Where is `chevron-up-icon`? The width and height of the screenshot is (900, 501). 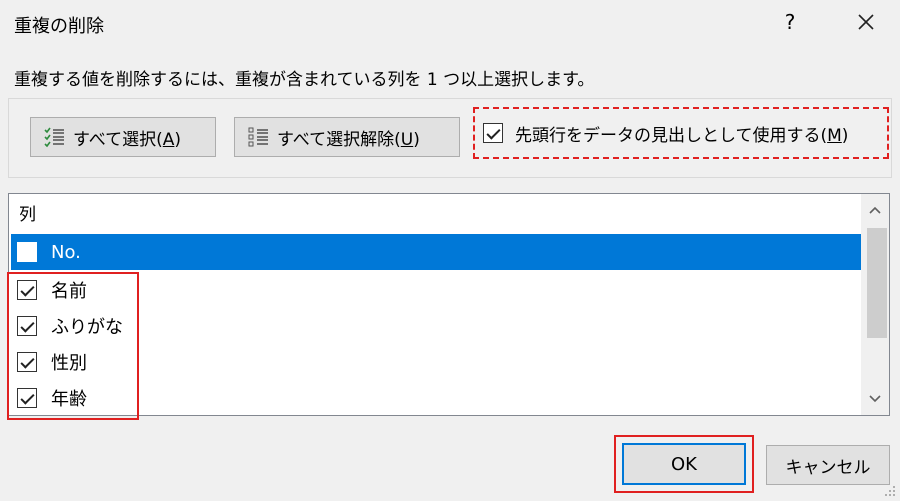
chevron-up-icon is located at coordinates (875, 210).